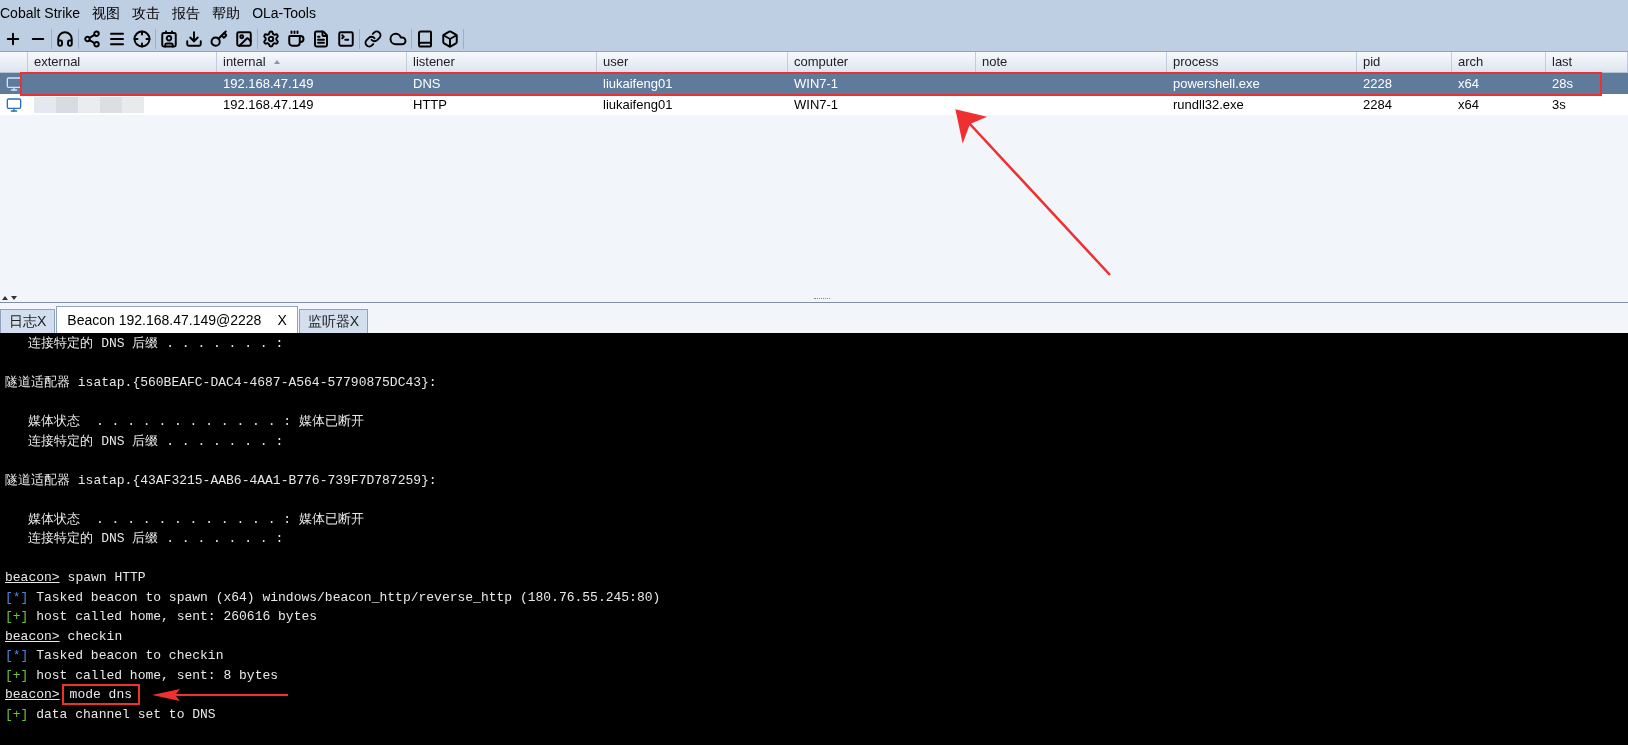 Image resolution: width=1628 pixels, height=745 pixels. I want to click on console-line: host called home, sent: 260616 bytes, so click(176, 616).